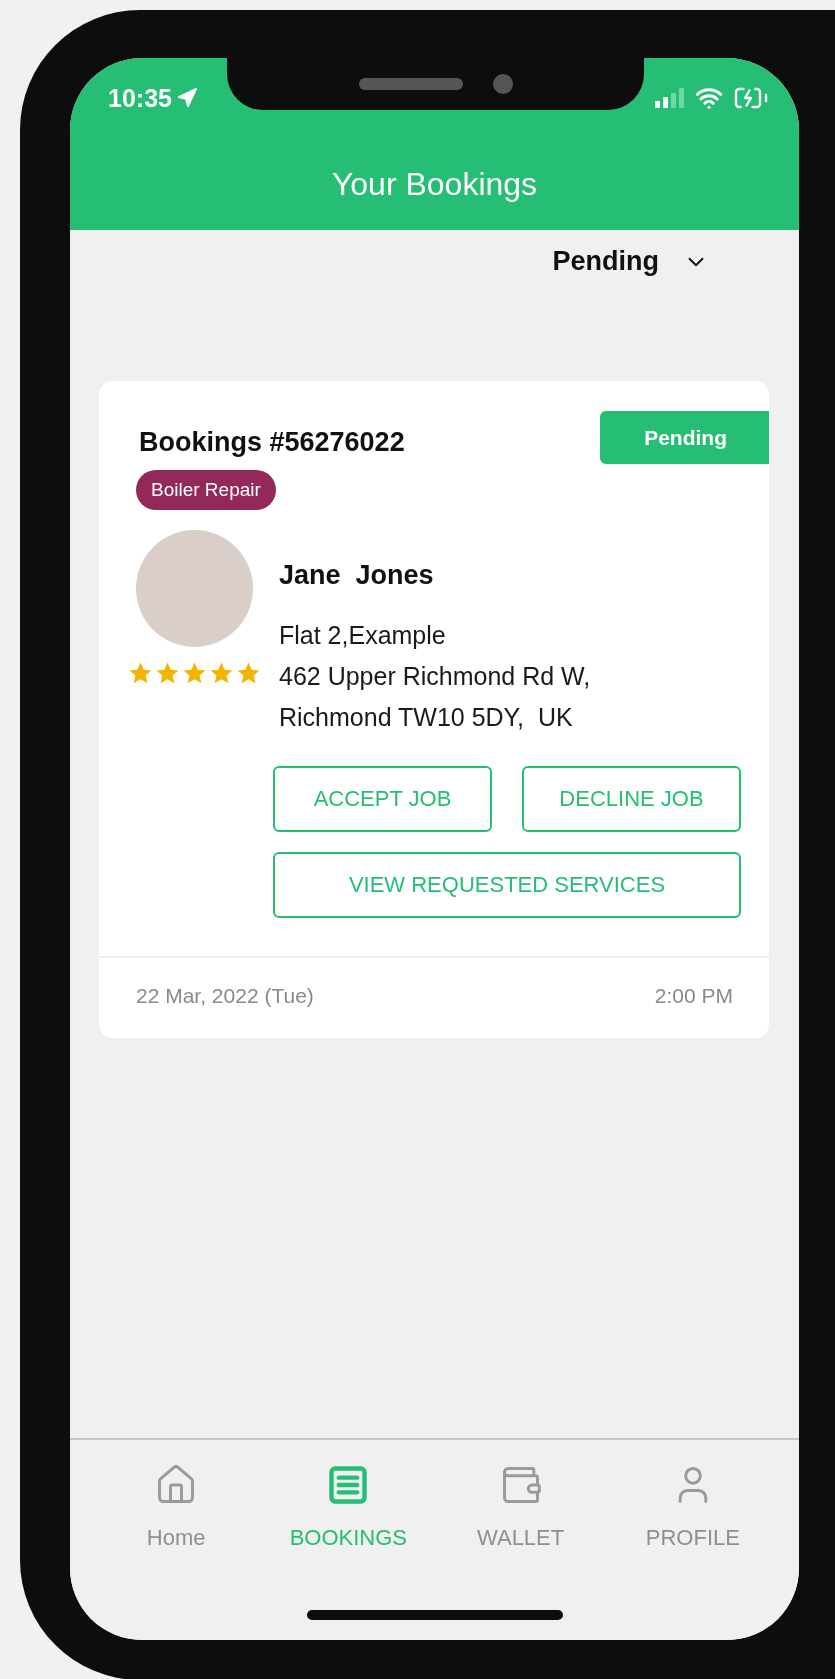 Image resolution: width=835 pixels, height=1679 pixels. What do you see at coordinates (434, 184) in the screenshot?
I see `page-title: Your Bookings` at bounding box center [434, 184].